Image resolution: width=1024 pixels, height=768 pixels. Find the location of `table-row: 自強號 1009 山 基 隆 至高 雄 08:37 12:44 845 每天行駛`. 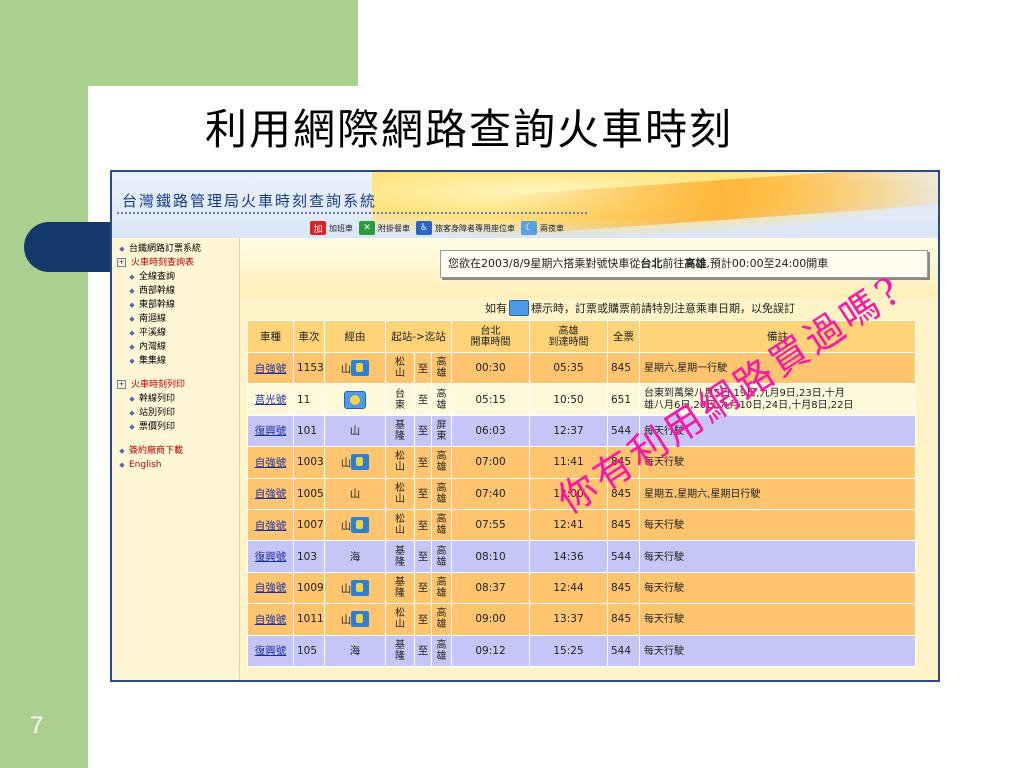

table-row: 自強號 1009 山 基 隆 至高 雄 08:37 12:44 845 每天行駛 is located at coordinates (581, 588).